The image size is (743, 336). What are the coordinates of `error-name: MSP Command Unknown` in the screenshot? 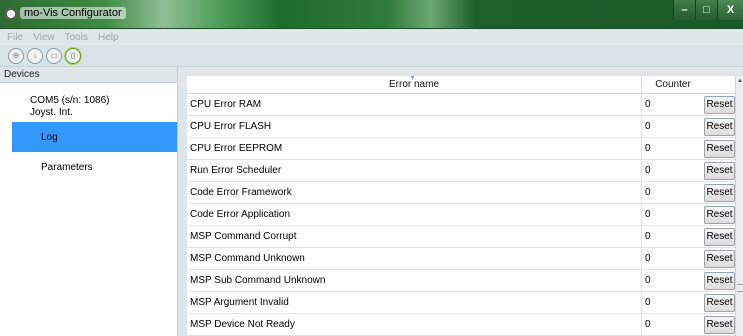 It's located at (414, 258).